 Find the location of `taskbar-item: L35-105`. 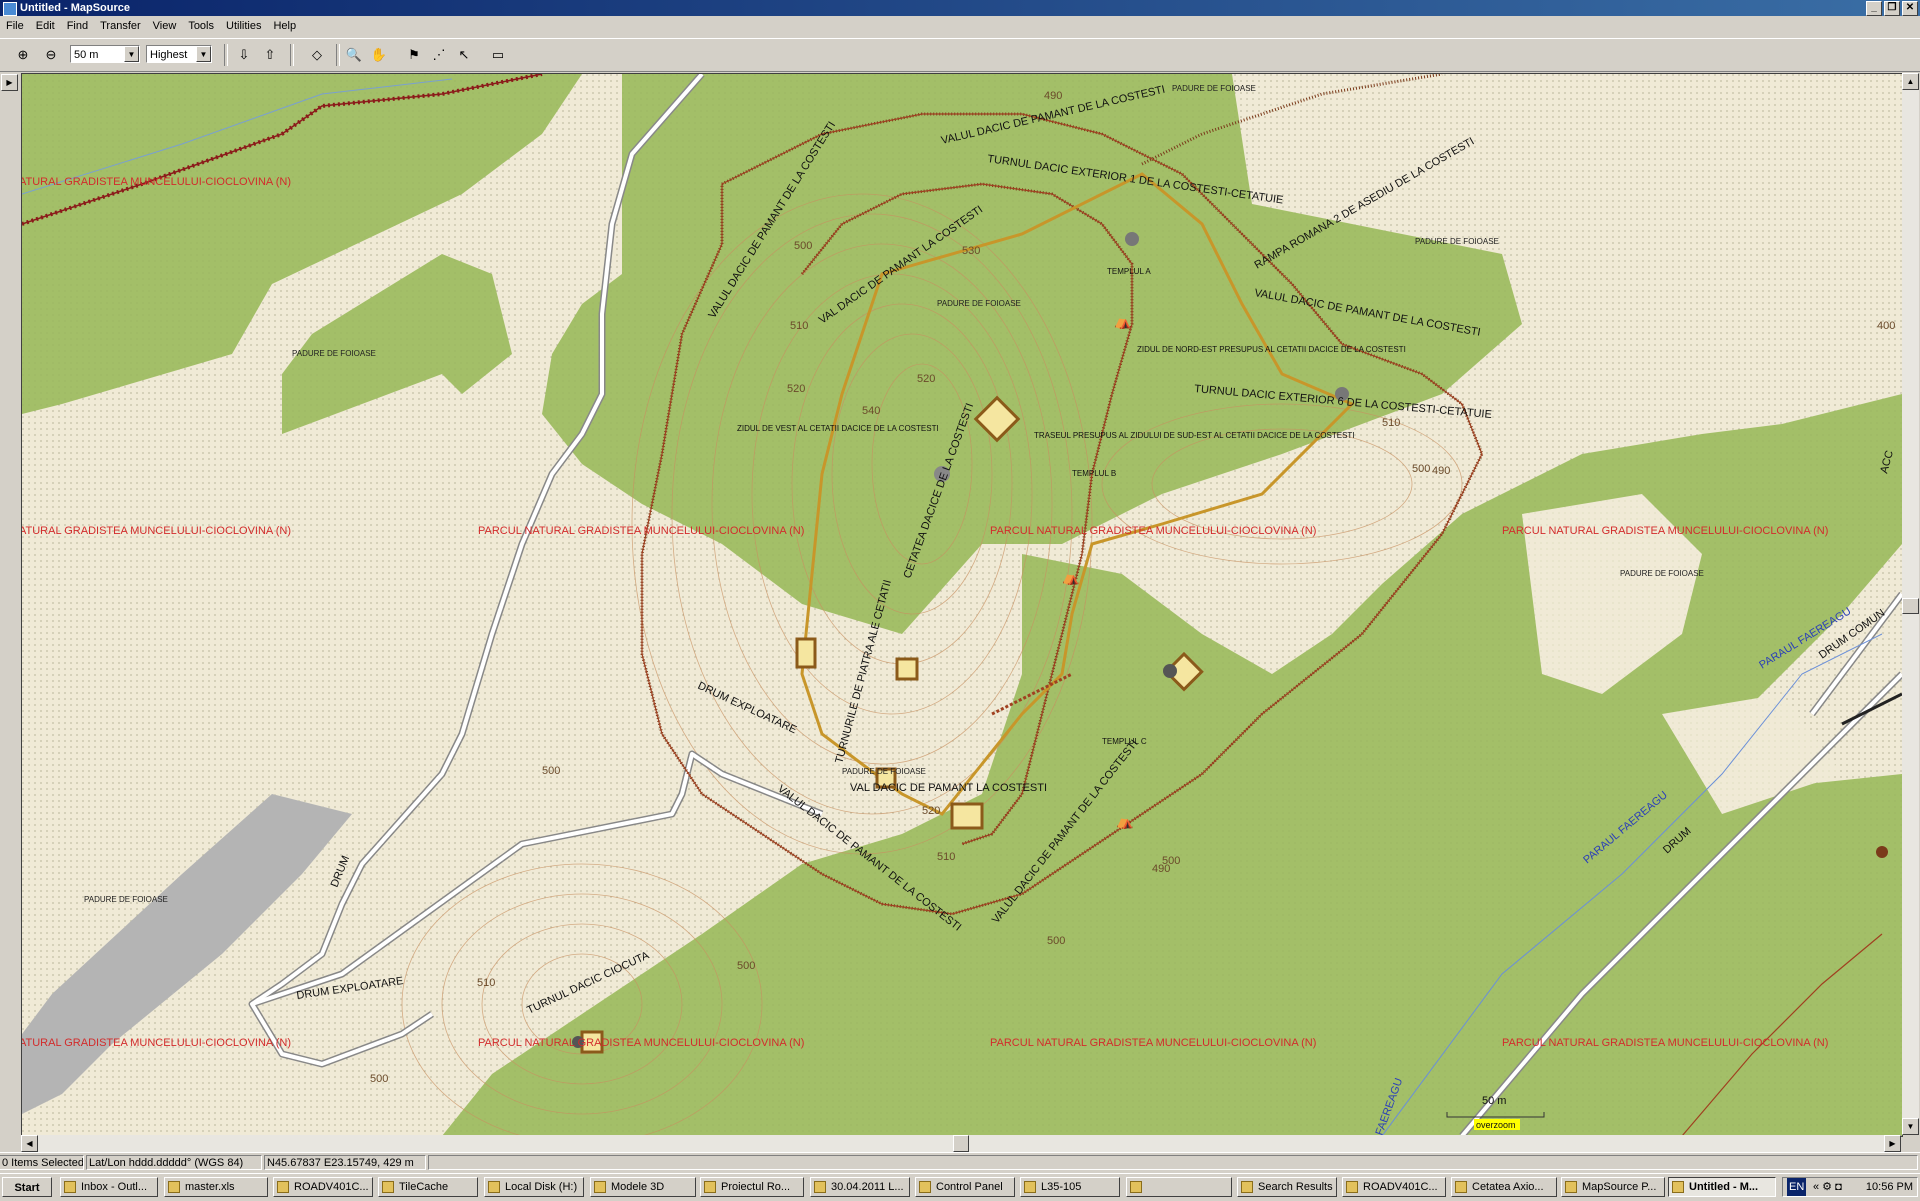

taskbar-item: L35-105 is located at coordinates (1070, 1187).